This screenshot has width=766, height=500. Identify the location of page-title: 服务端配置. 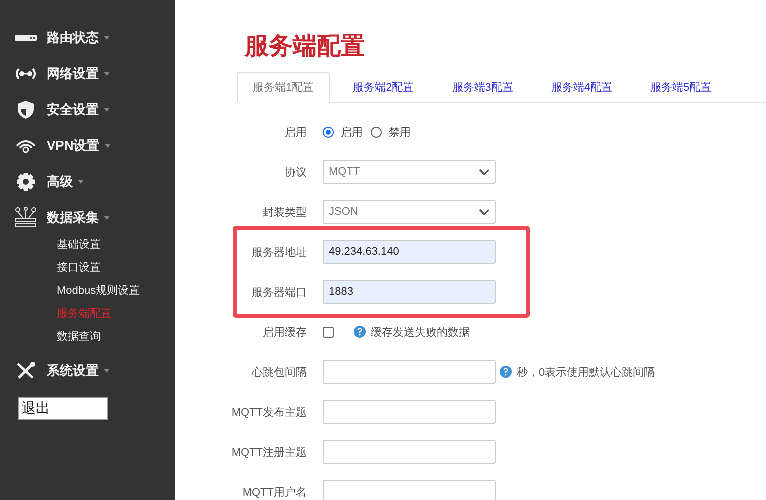
(305, 47).